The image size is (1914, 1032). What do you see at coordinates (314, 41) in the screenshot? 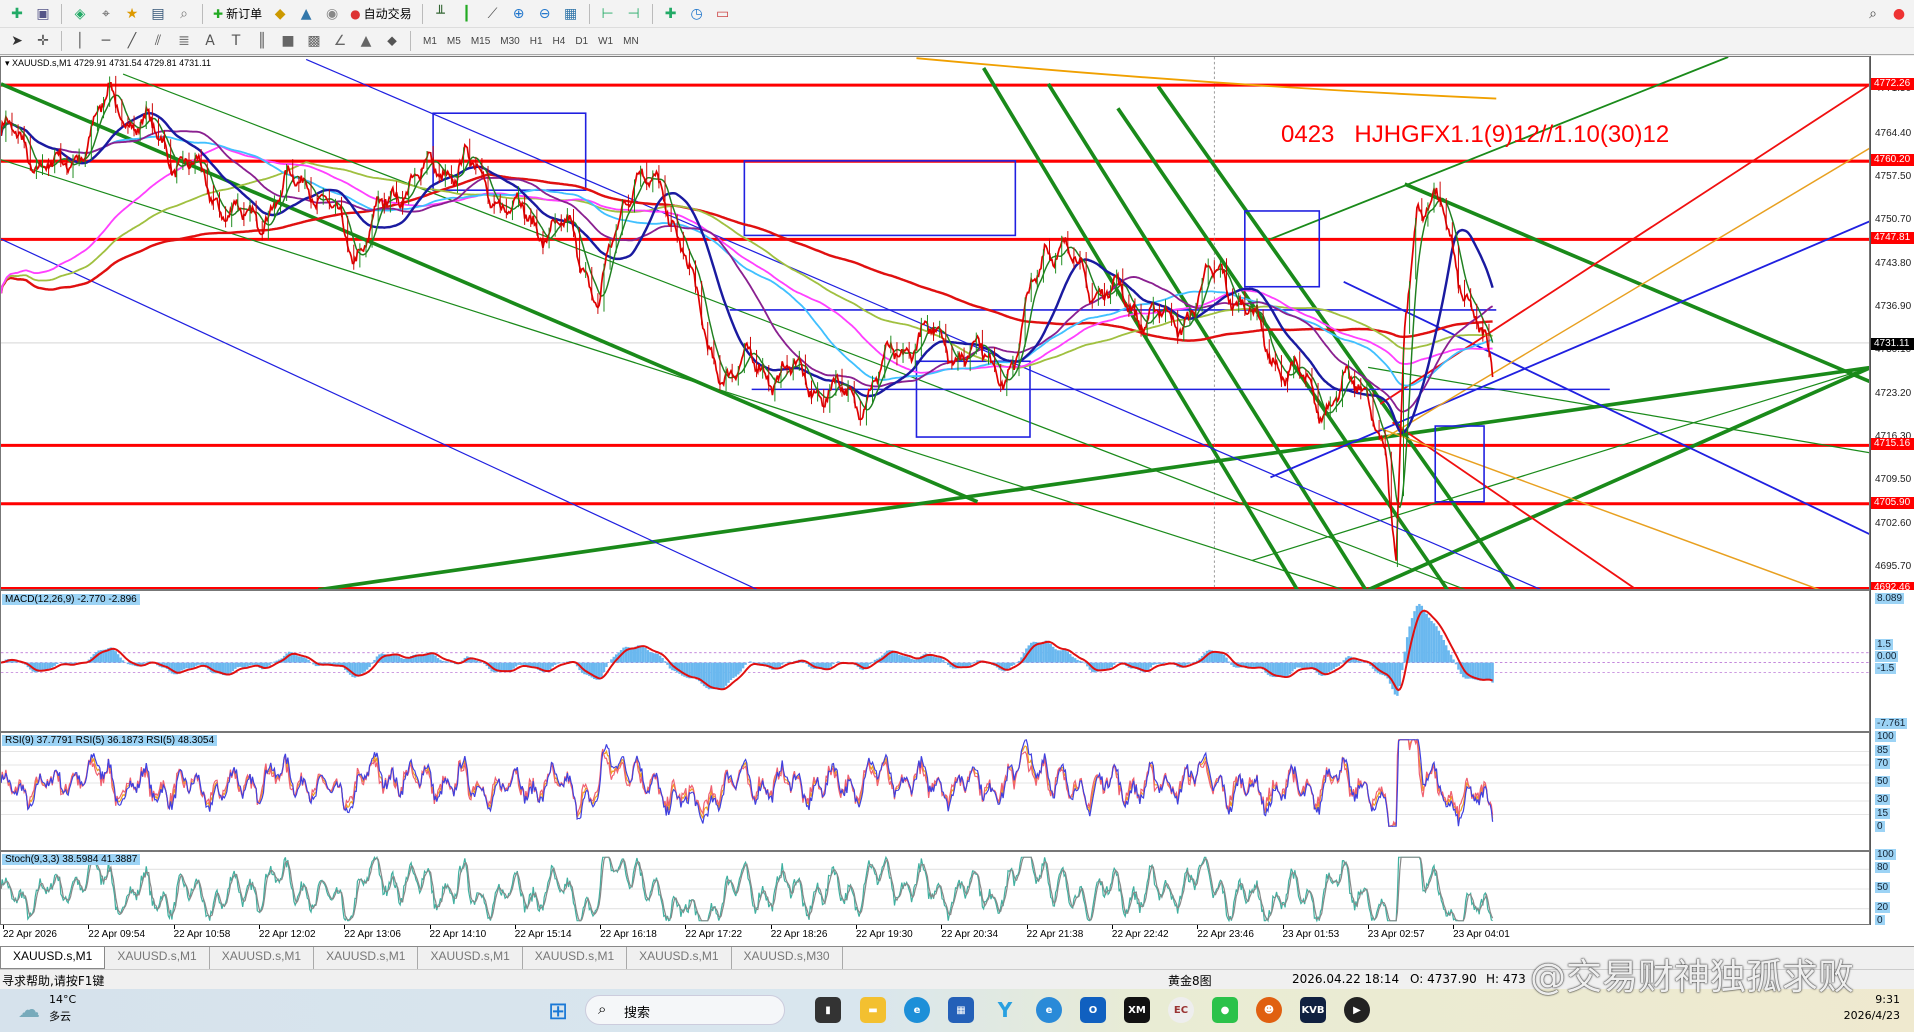
I see `gann-grid-icon: ▩` at bounding box center [314, 41].